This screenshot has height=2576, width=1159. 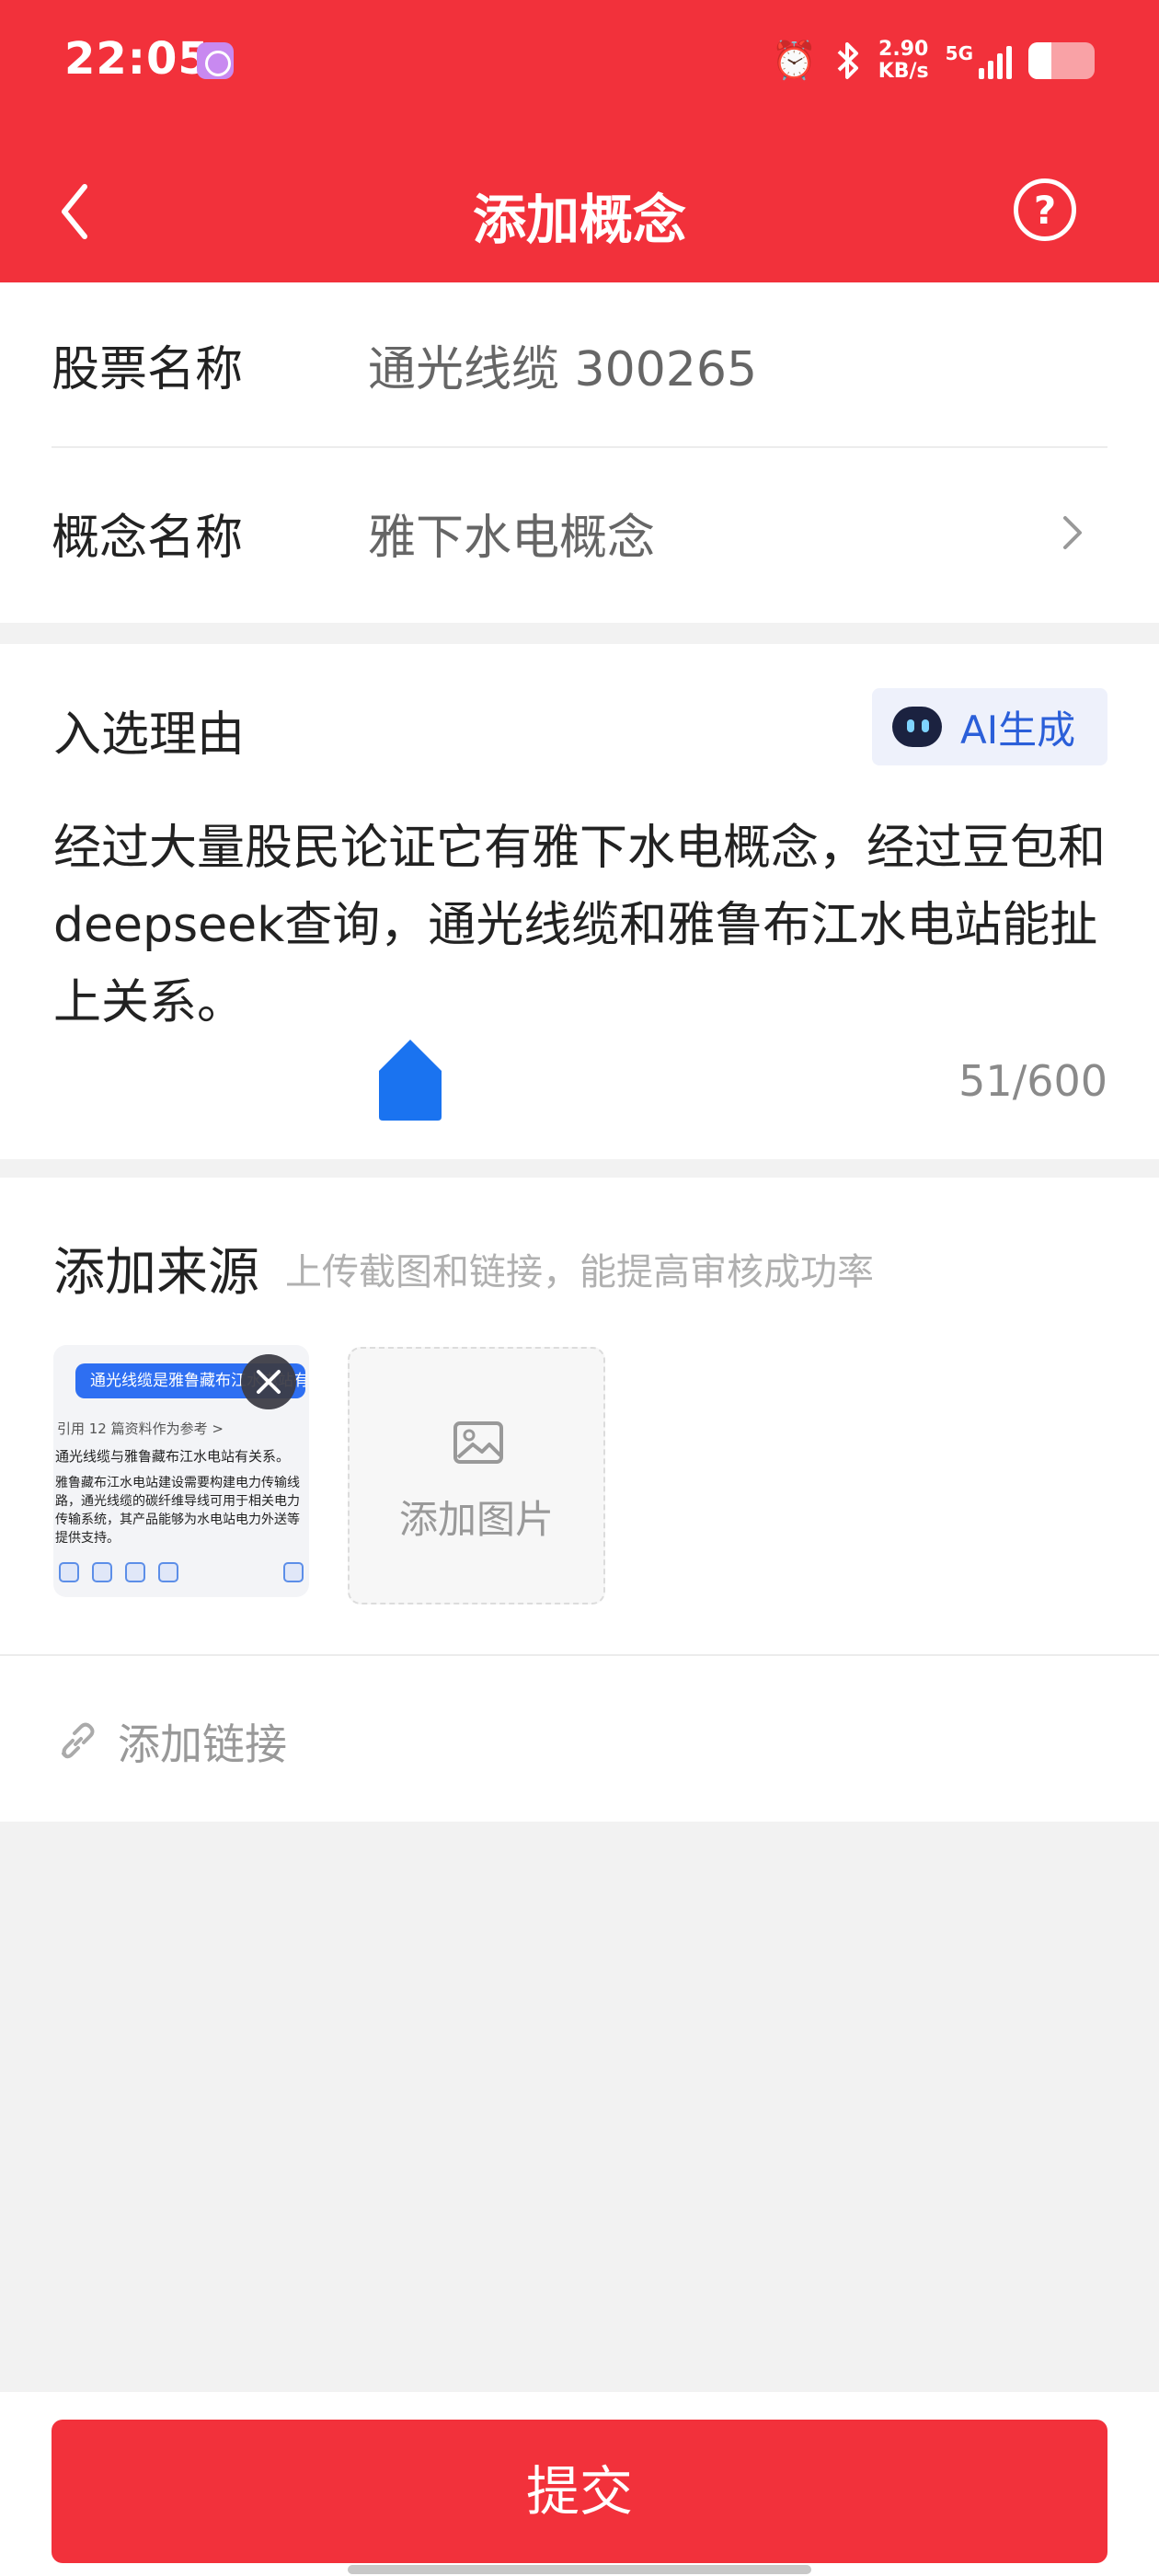 I want to click on concept-name-row: 概念名称 雅下水电概念, so click(x=579, y=532).